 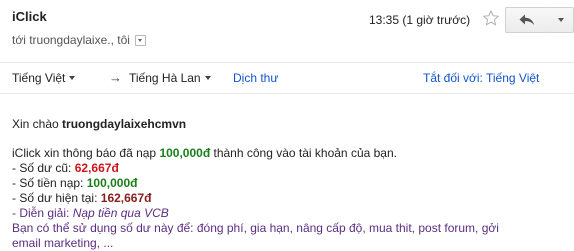 What do you see at coordinates (42, 168) in the screenshot?
I see `old-balance-label: - Số dư cũ:` at bounding box center [42, 168].